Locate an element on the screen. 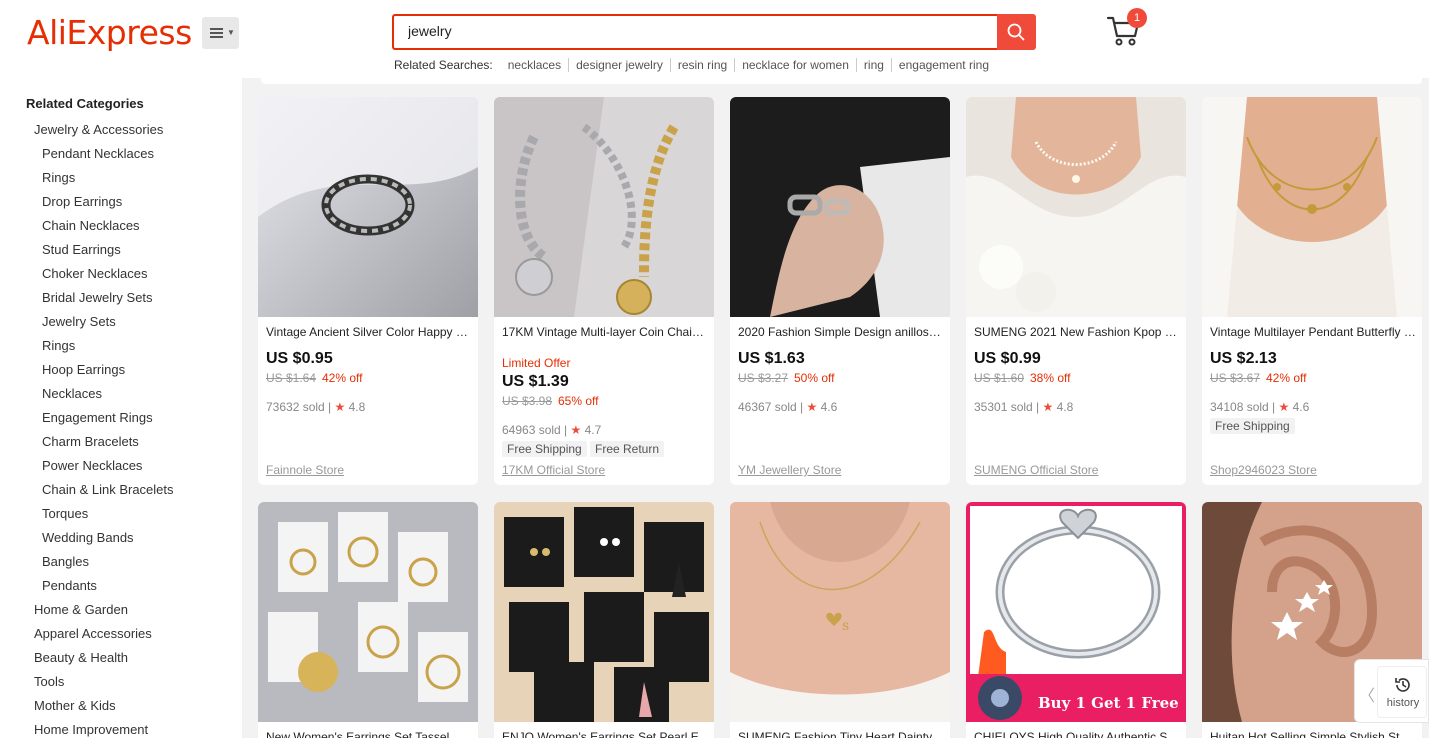 The width and height of the screenshot is (1429, 738). related-search-link: engagement ring is located at coordinates (944, 65).